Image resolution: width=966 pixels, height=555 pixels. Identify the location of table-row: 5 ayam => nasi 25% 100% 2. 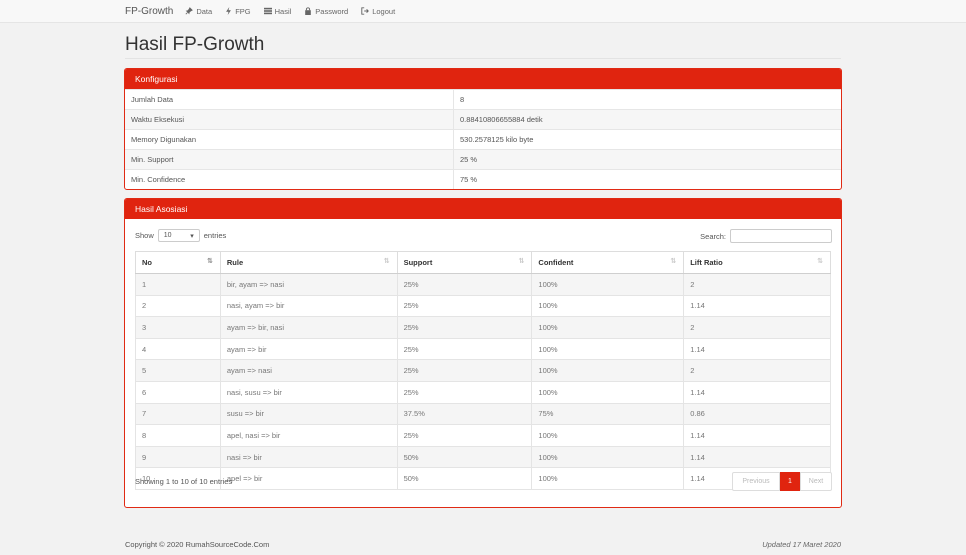
(483, 370).